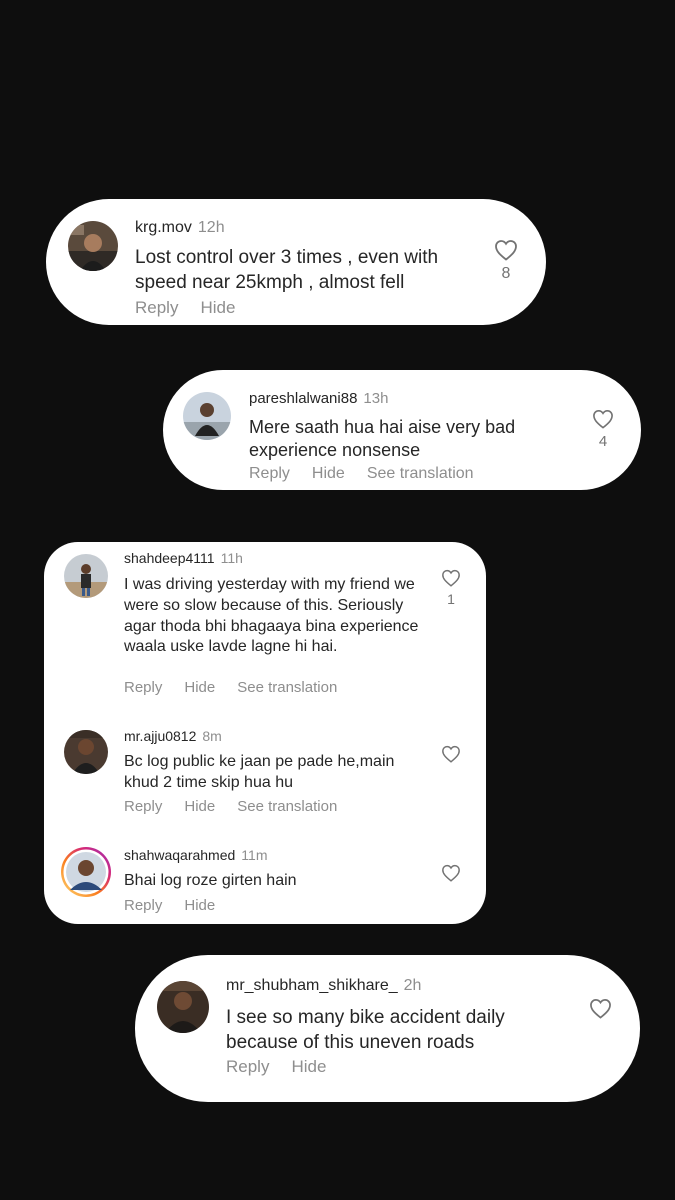 The height and width of the screenshot is (1200, 675). Describe the element at coordinates (179, 855) in the screenshot. I see `username: shahwaqarahmed` at that location.